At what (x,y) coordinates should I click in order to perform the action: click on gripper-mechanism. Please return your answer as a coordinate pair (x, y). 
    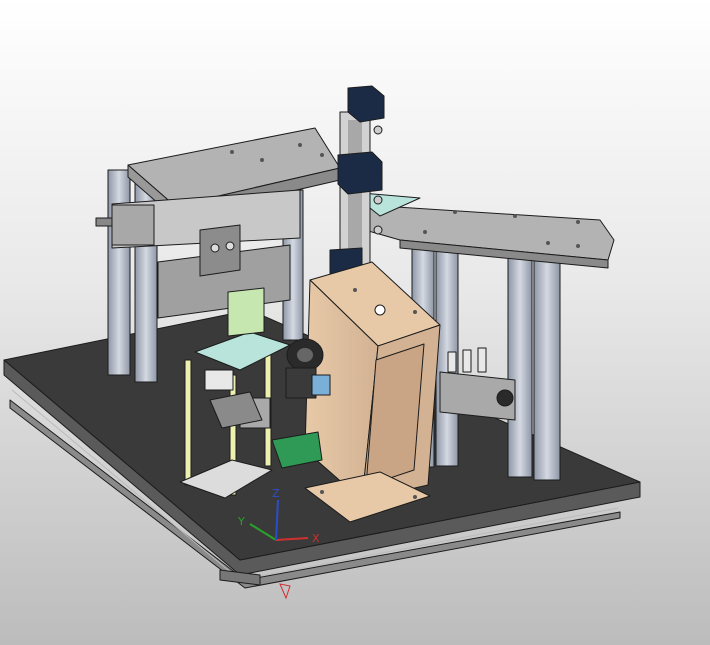
    Looking at the image, I should click on (220, 250).